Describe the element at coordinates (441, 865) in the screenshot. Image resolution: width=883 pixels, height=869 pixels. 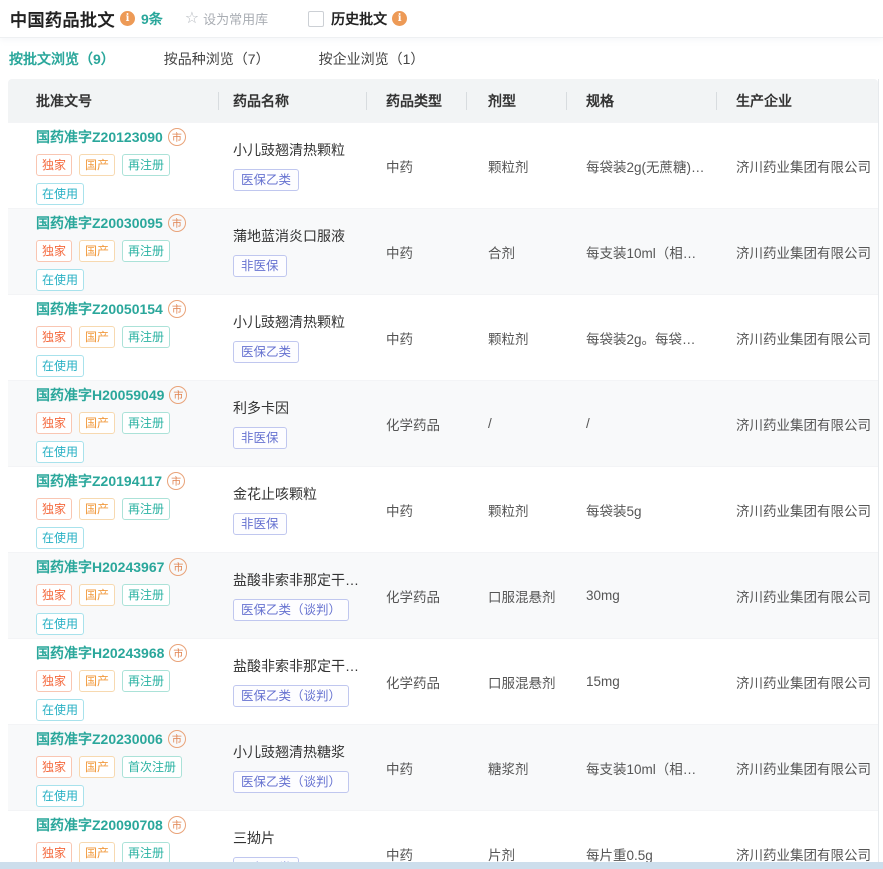
I see `horizontal-scrollbar` at that location.